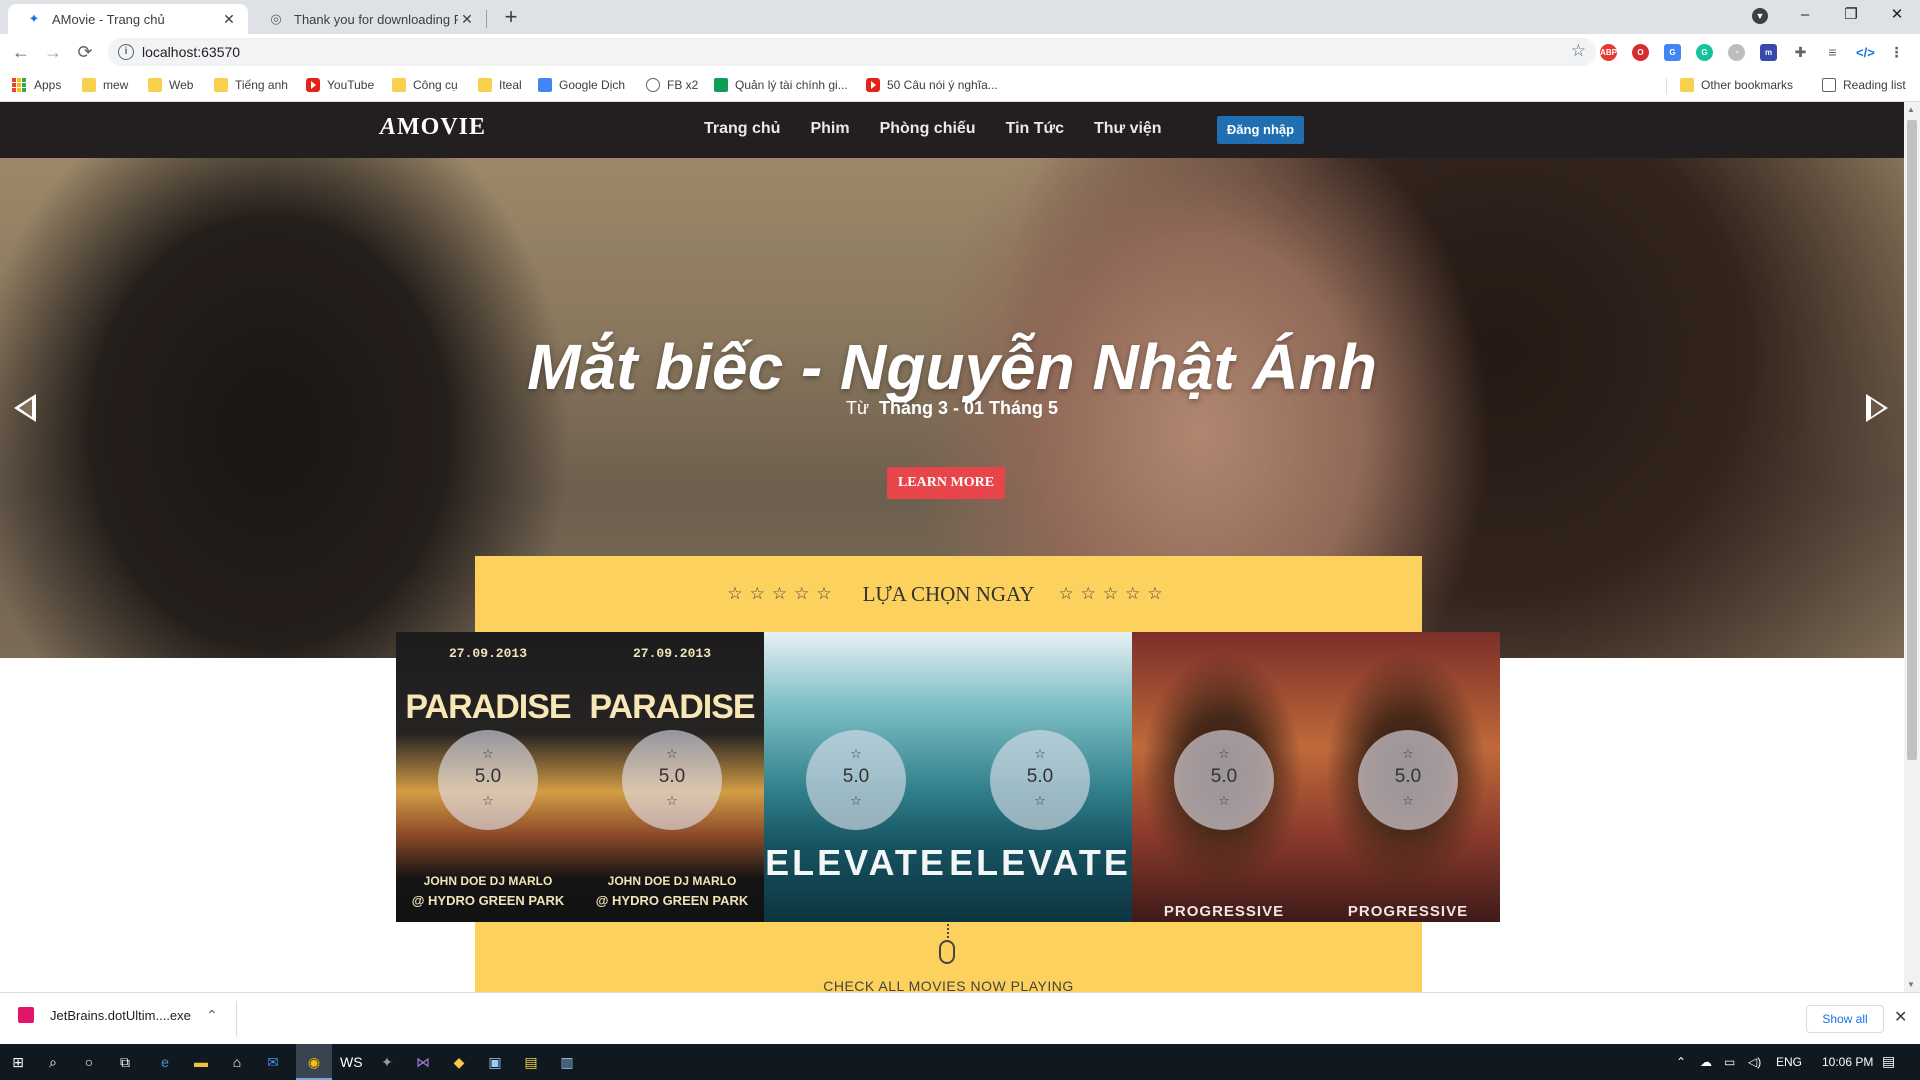 This screenshot has width=1920, height=1080. Describe the element at coordinates (1035, 129) in the screenshot. I see `menu-item-tin-tuc: Tin Tức` at that location.